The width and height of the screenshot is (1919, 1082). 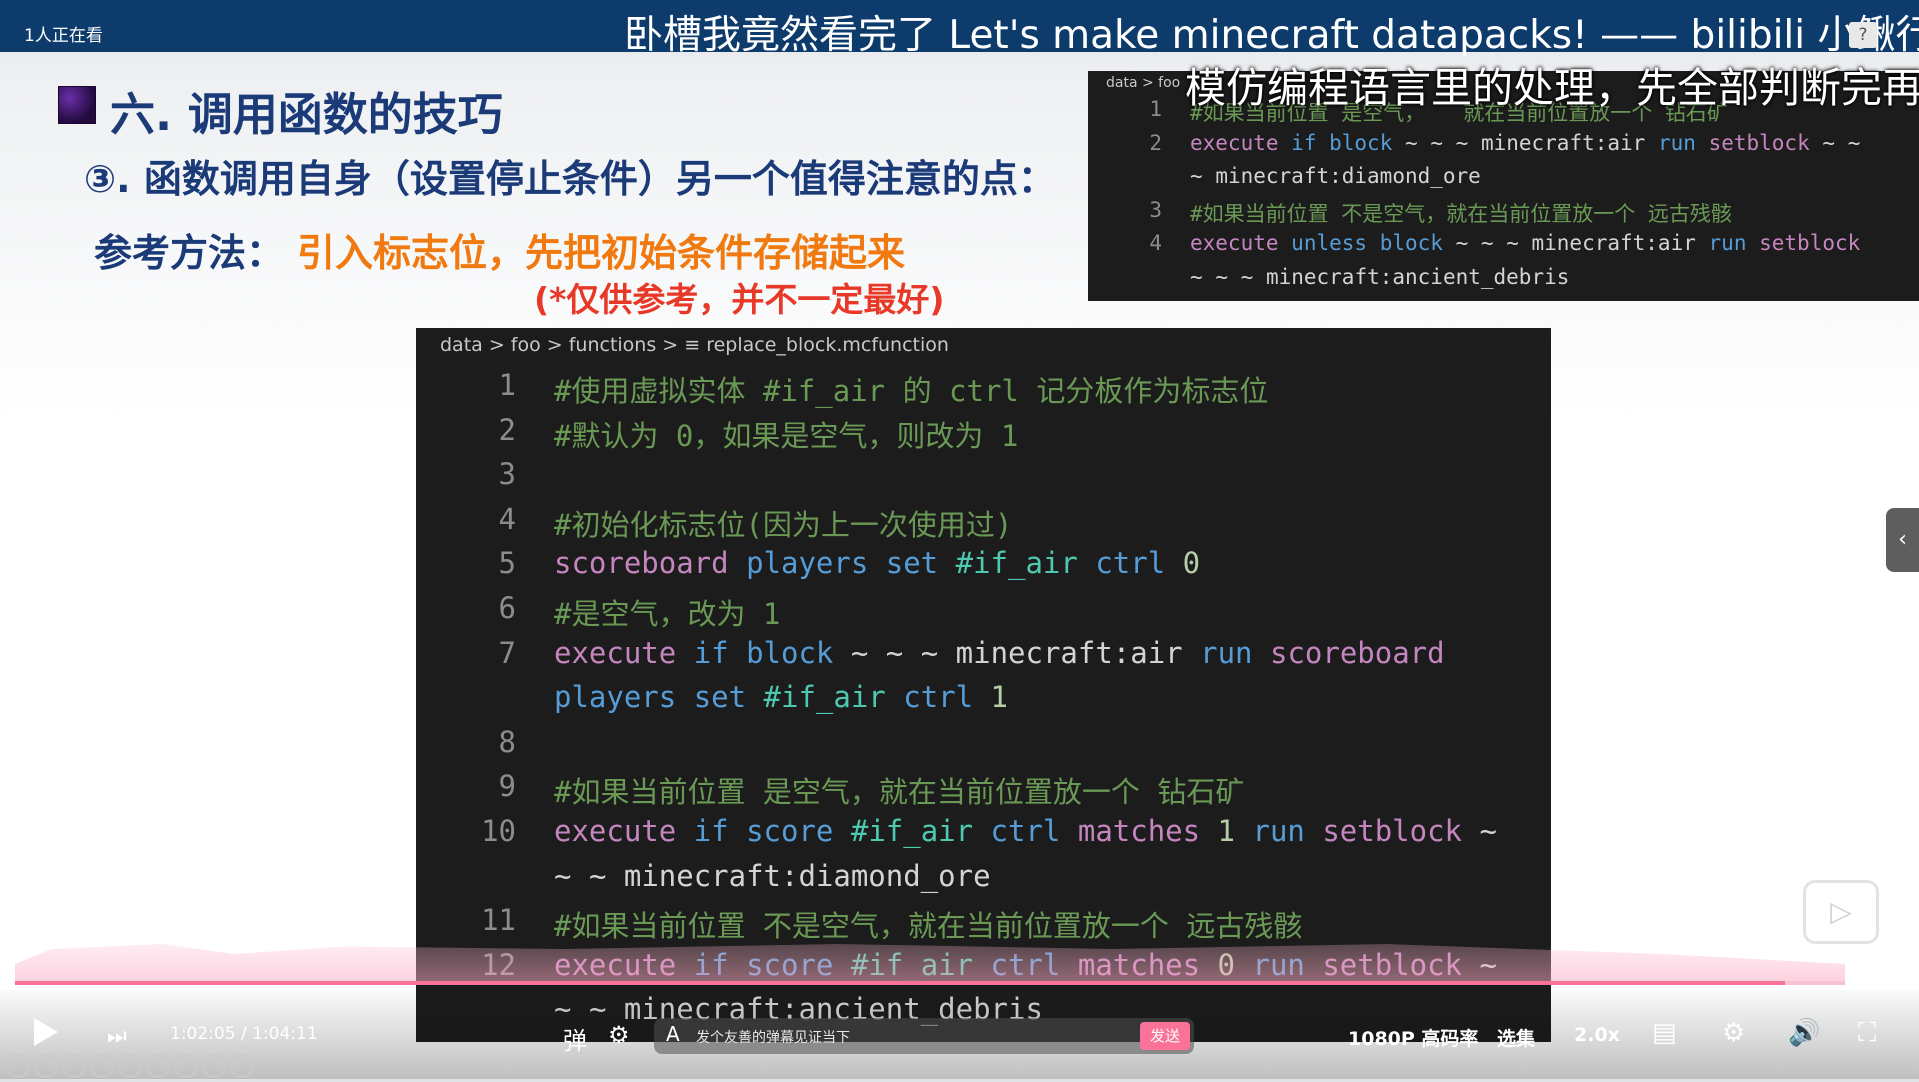 What do you see at coordinates (673, 1034) in the screenshot?
I see `danmaku-style-icon: A` at bounding box center [673, 1034].